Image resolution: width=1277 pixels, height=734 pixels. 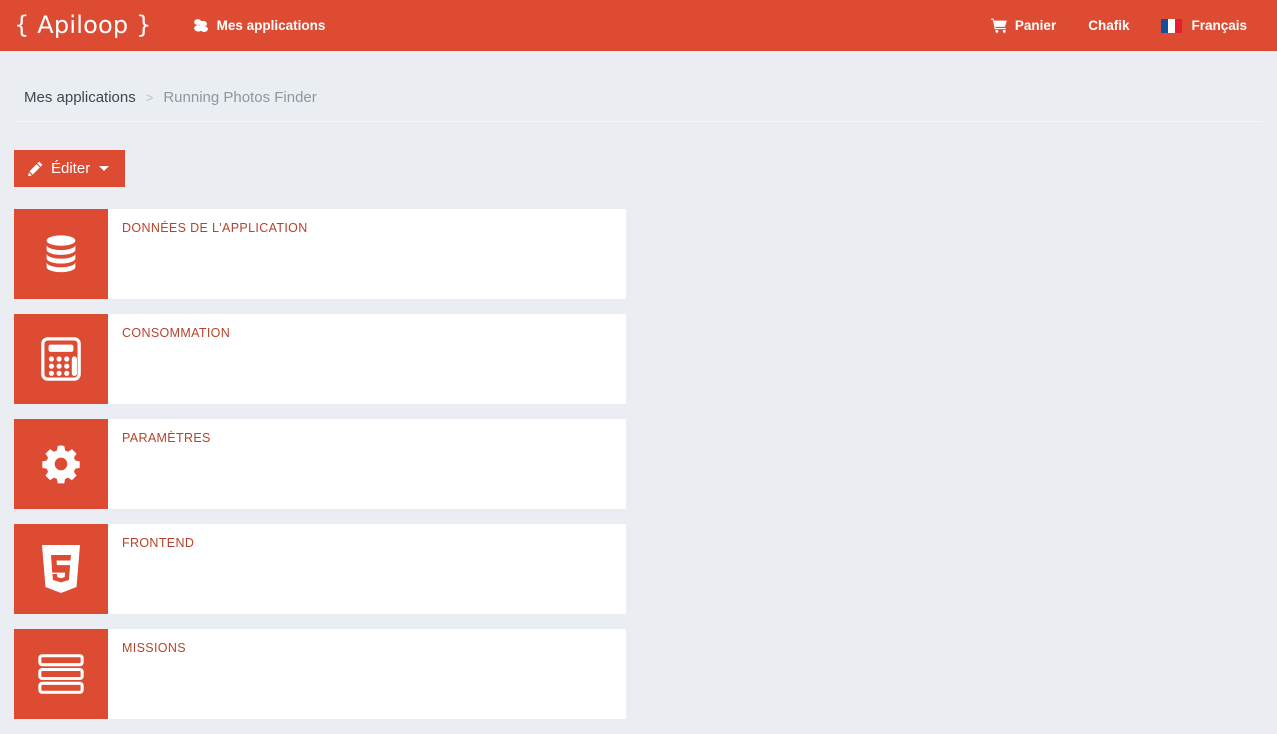 I want to click on nav-item-language: Français, so click(x=1204, y=25).